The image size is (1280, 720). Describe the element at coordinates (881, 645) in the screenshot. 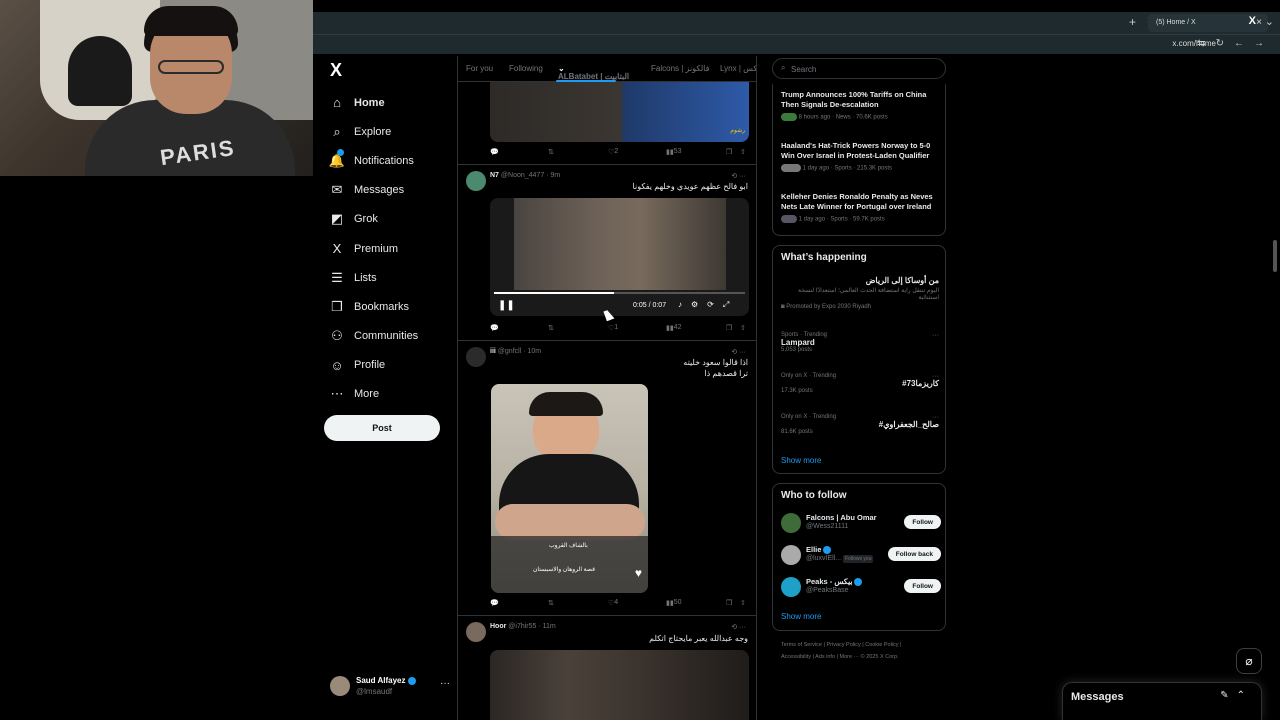

I see `footer-link: Cookie Policy` at that location.